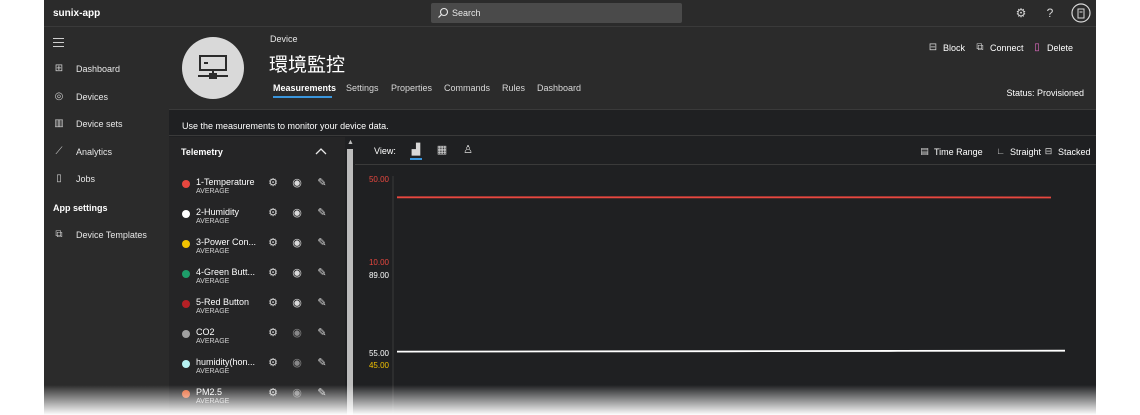 The image size is (1140, 415). Describe the element at coordinates (1060, 48) in the screenshot. I see `delete-label: Delete` at that location.